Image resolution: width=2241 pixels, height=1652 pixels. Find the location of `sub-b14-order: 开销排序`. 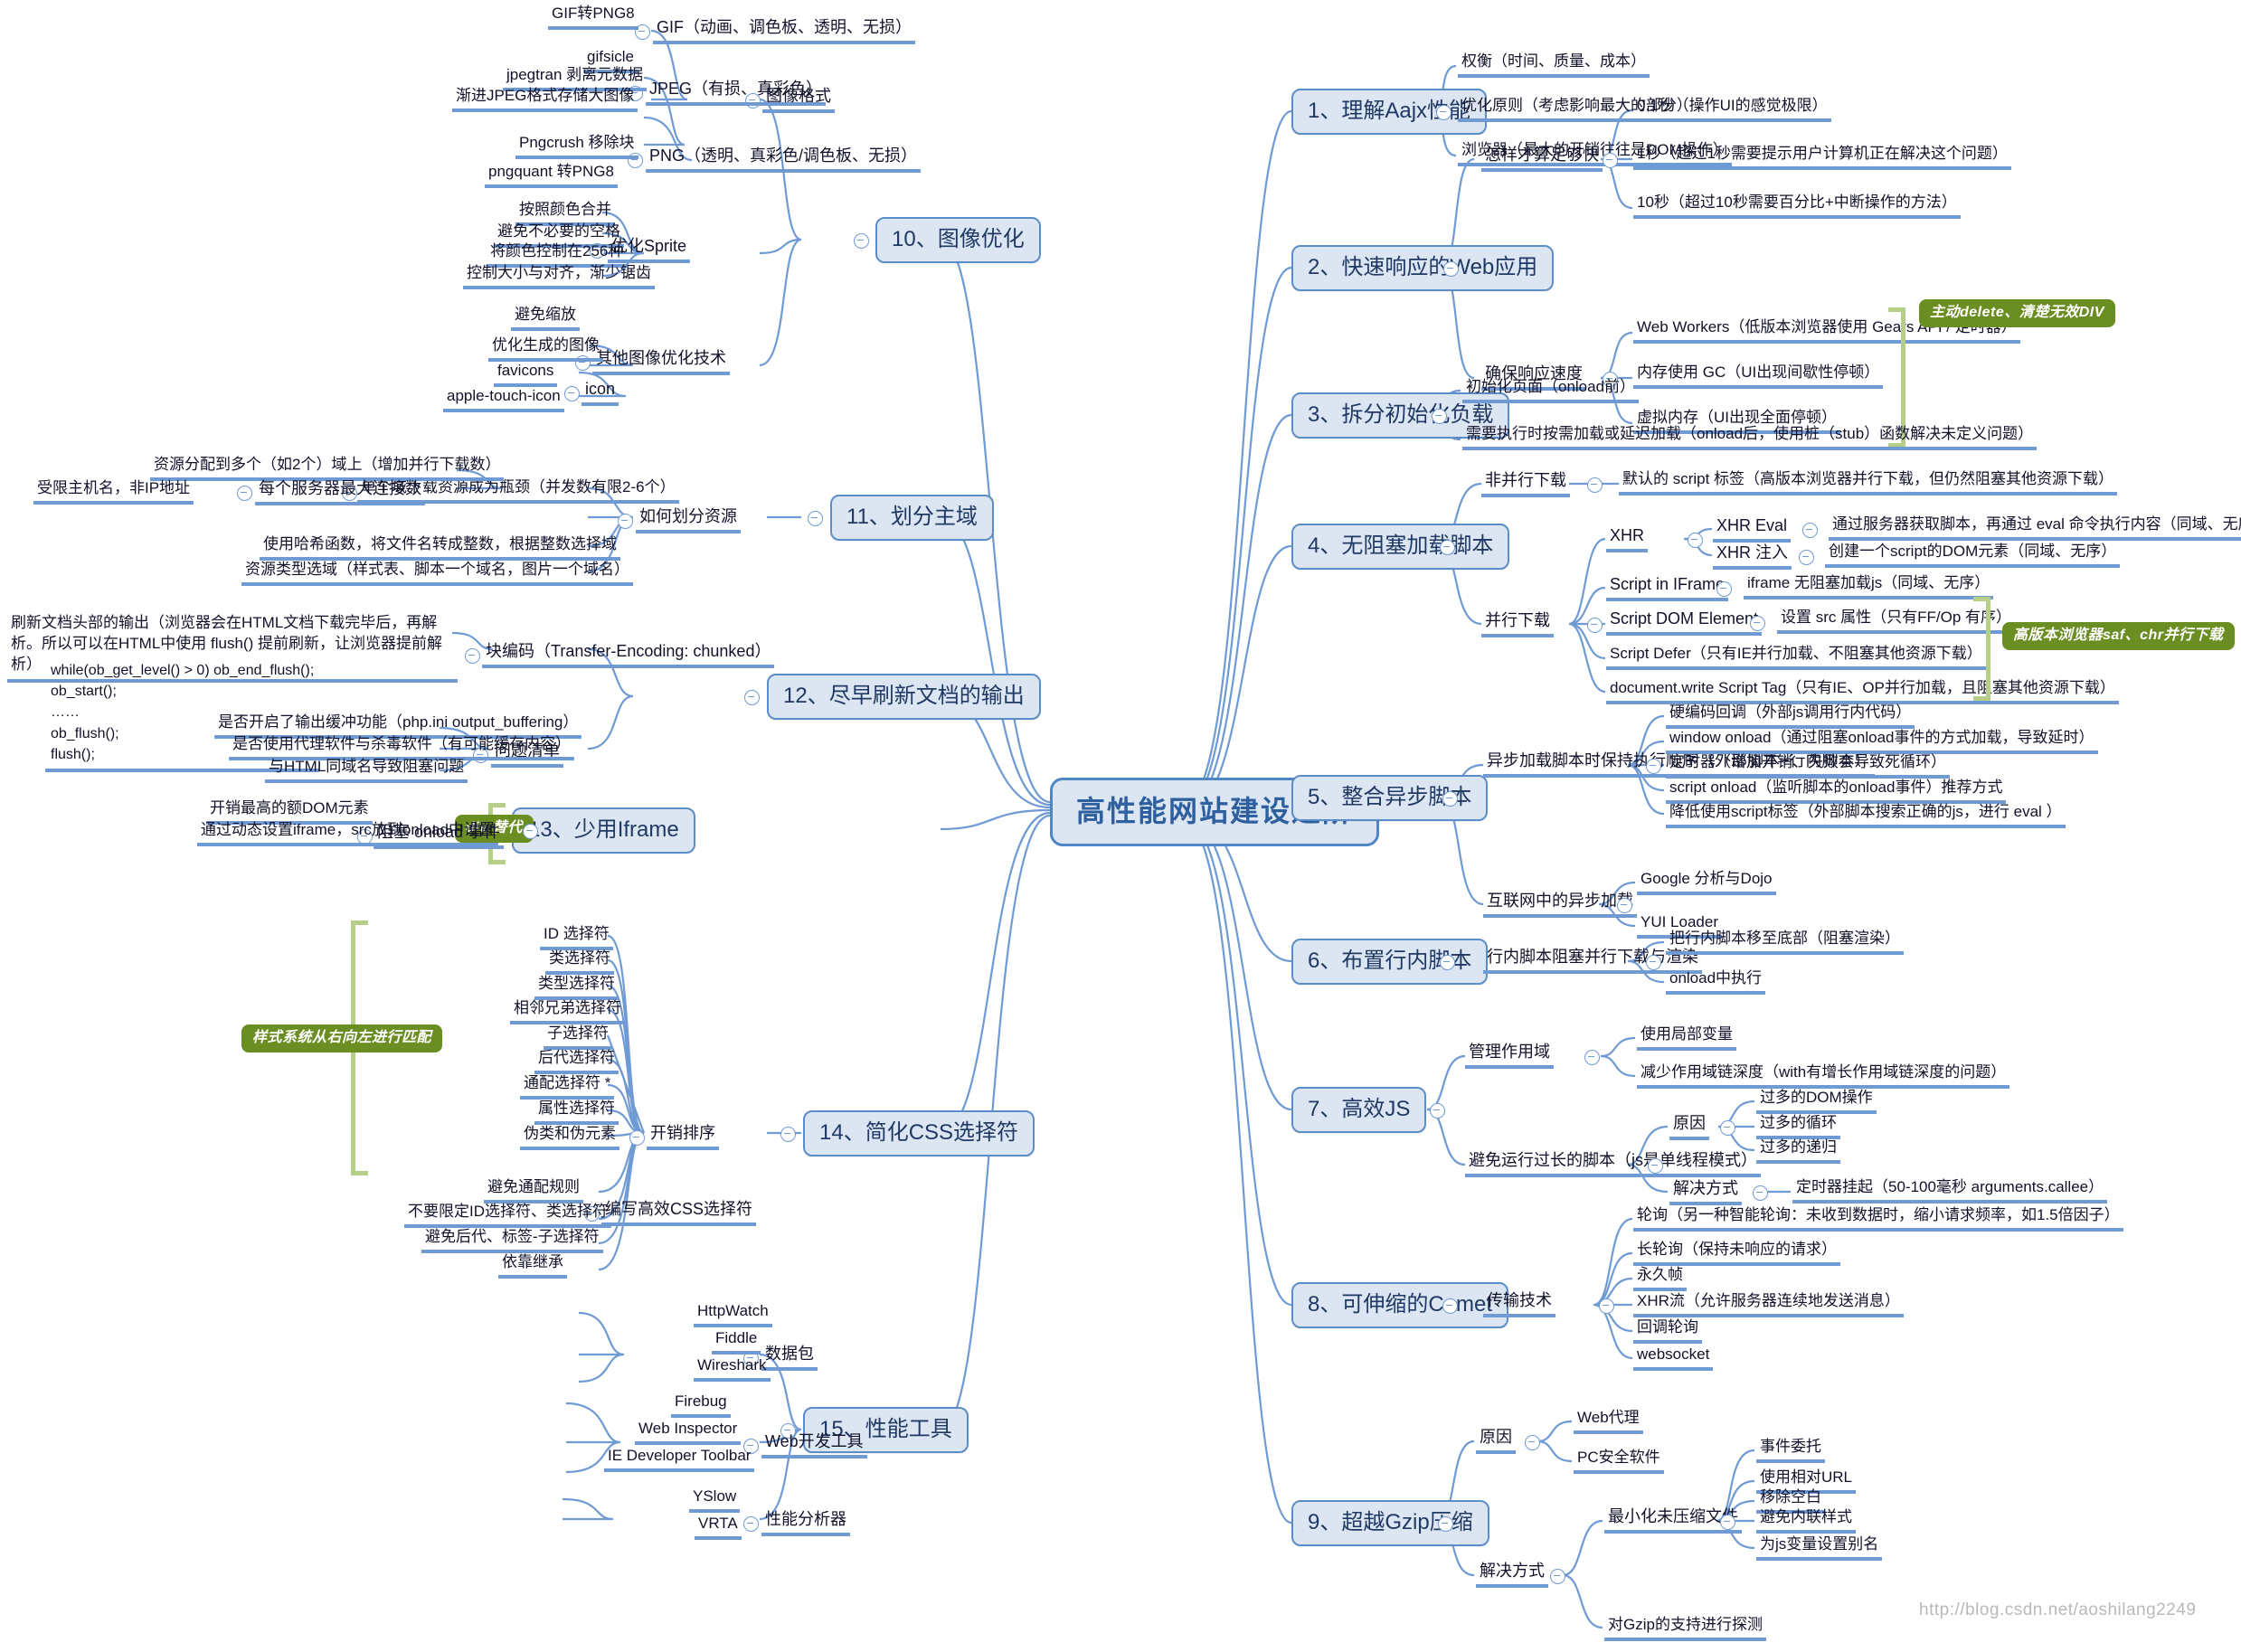

sub-b14-order: 开销排序 is located at coordinates (683, 1137).